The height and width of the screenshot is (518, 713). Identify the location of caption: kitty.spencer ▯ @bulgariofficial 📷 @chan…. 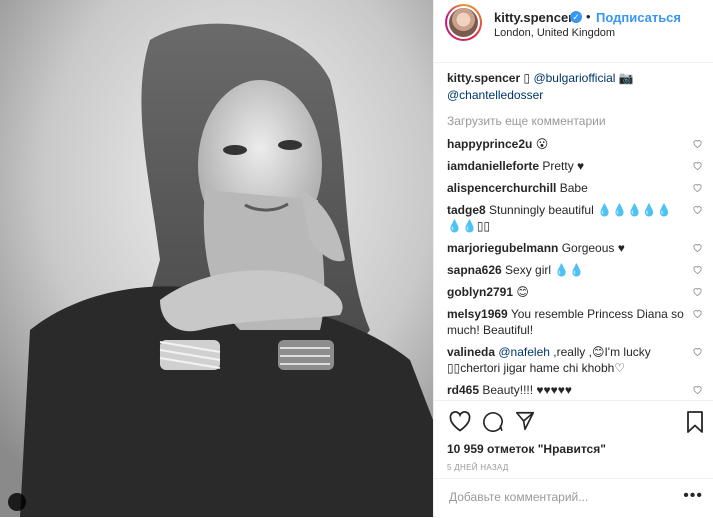
(575, 87).